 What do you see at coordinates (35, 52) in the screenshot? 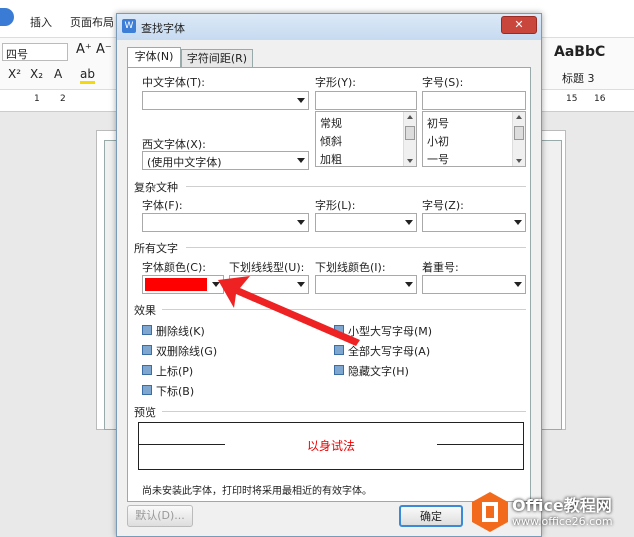
I see `font-size-select: 四号` at bounding box center [35, 52].